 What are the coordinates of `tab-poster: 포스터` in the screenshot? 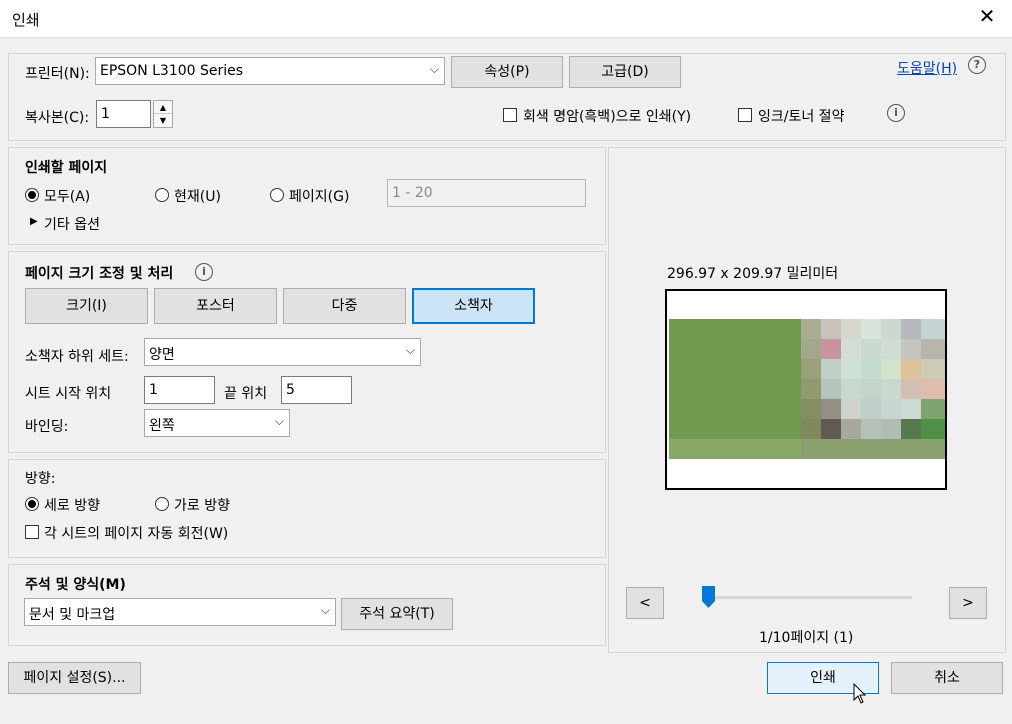 It's located at (215, 306).